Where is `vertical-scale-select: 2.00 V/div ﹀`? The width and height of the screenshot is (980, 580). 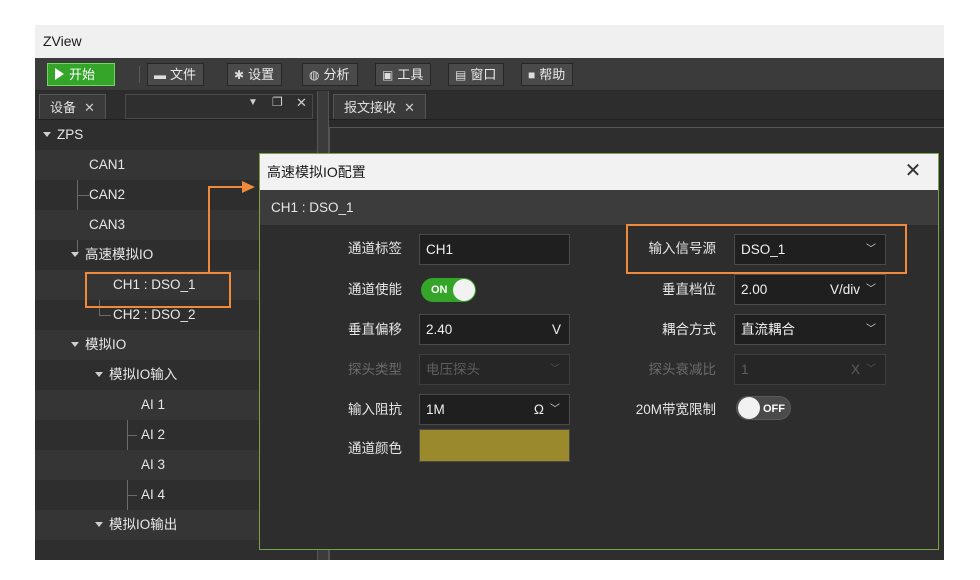
vertical-scale-select: 2.00 V/div ﹀ is located at coordinates (810, 289).